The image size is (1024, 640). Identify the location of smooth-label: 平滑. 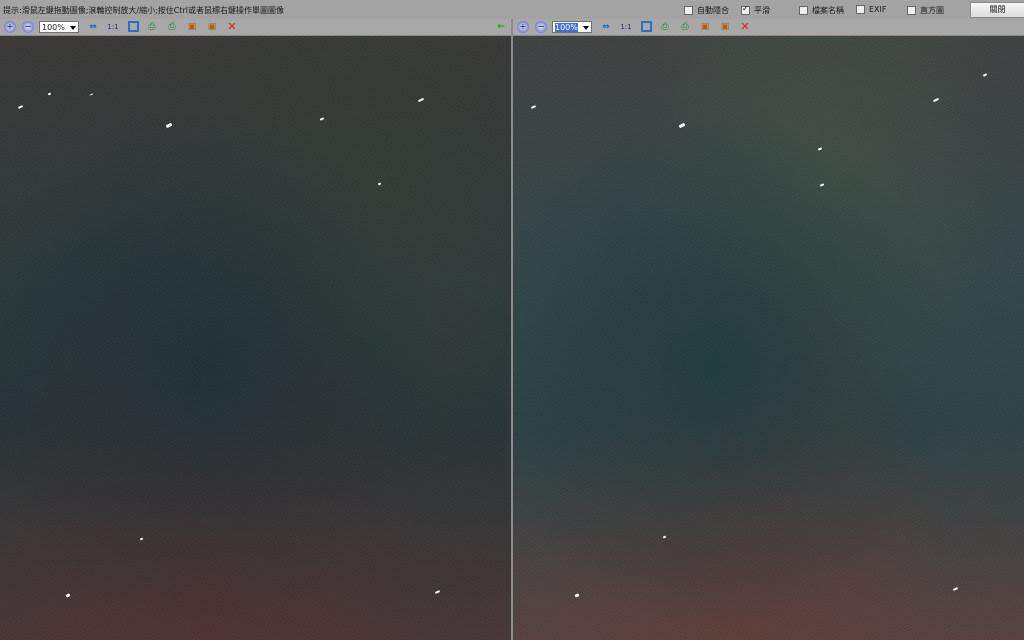
(762, 10).